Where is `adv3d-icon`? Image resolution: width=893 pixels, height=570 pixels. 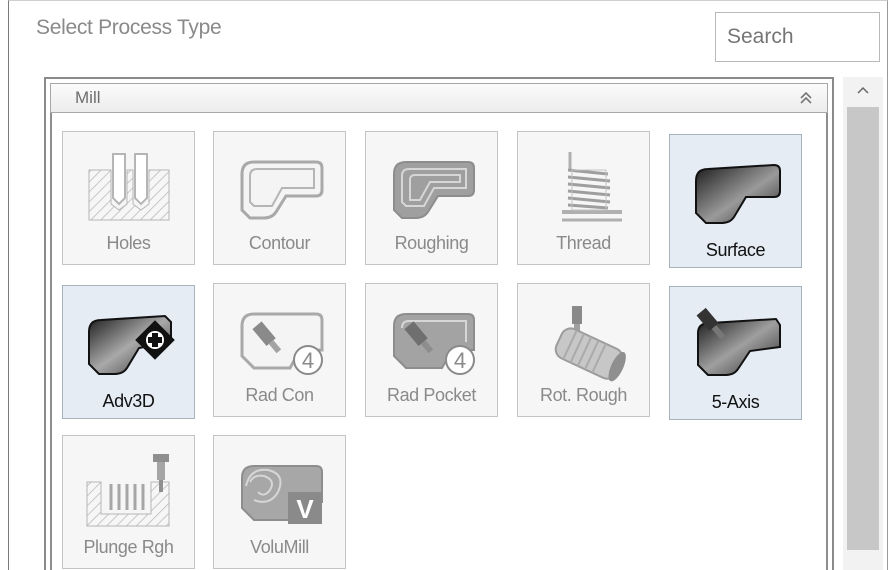 adv3d-icon is located at coordinates (131, 344).